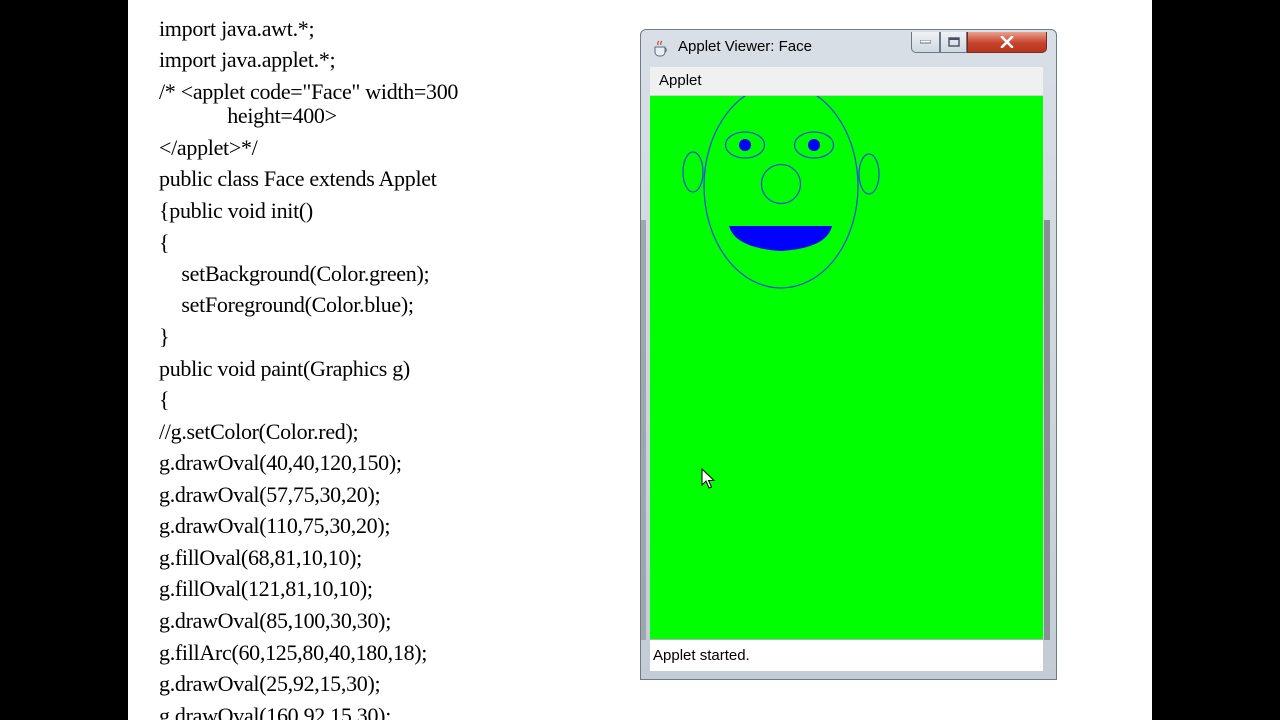  I want to click on head-outline, so click(781, 192).